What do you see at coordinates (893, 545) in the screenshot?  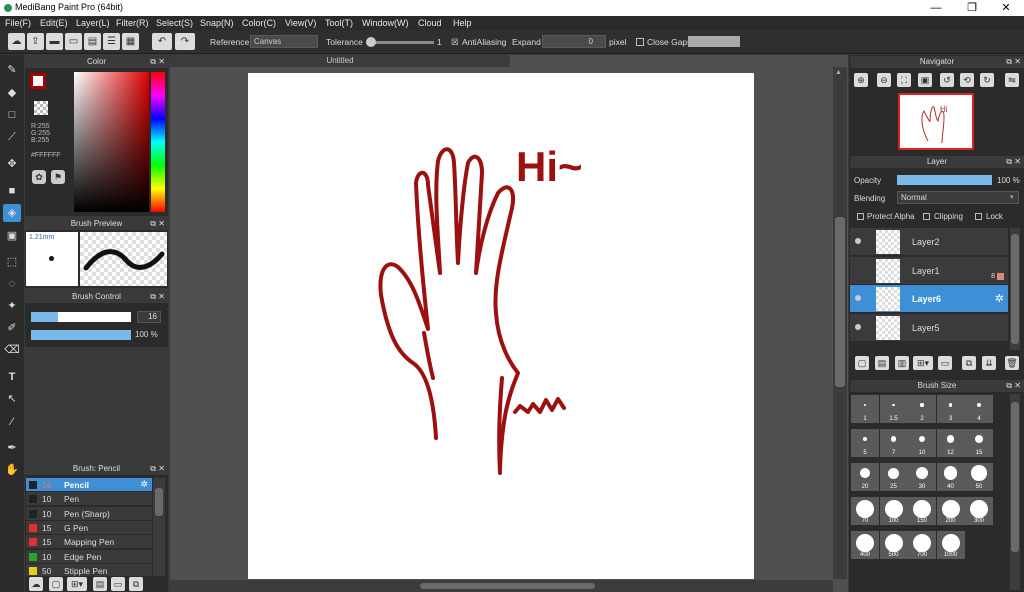 I see `brush-size-preset: 500` at bounding box center [893, 545].